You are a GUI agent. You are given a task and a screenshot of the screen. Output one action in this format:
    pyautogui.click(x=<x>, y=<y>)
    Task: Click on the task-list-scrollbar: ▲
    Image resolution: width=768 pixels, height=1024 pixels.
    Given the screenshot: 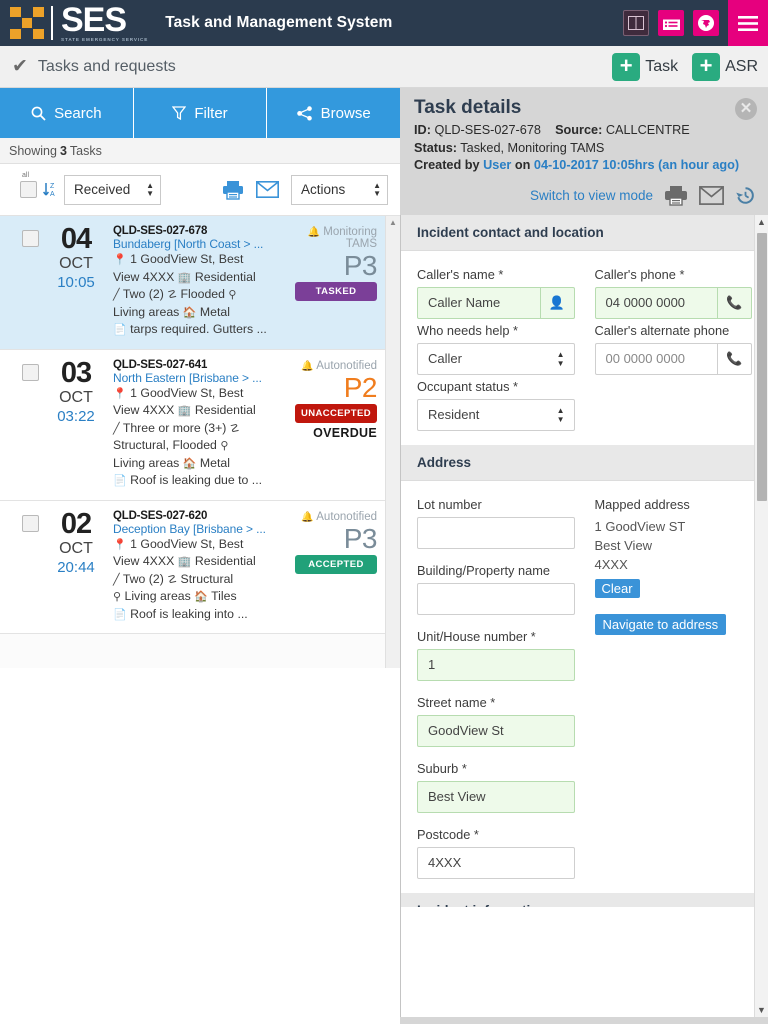 What is the action you would take?
    pyautogui.click(x=392, y=442)
    